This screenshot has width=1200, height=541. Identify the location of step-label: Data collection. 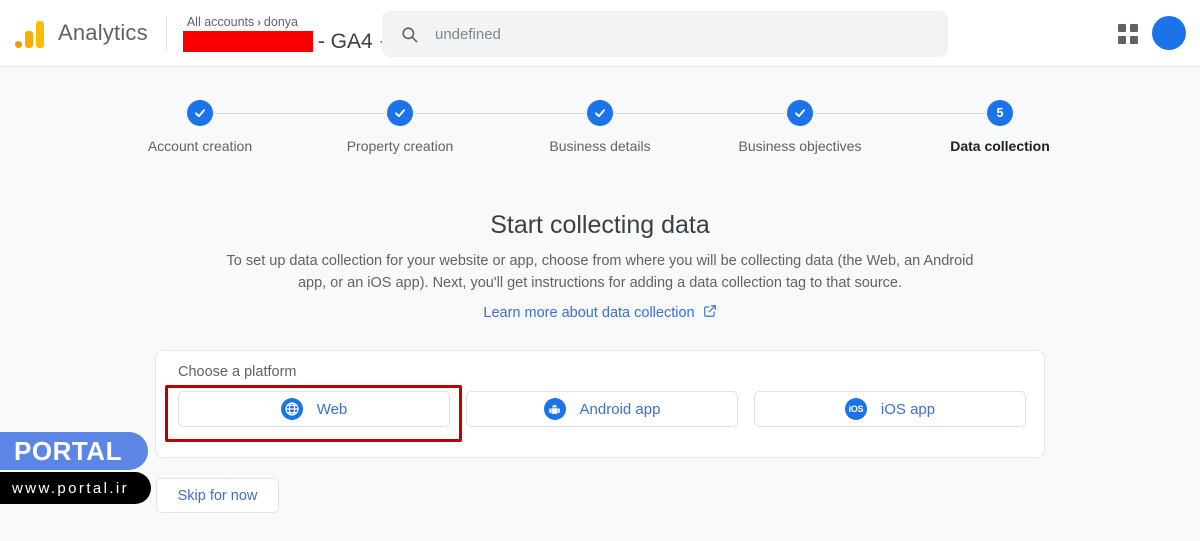
(1000, 146).